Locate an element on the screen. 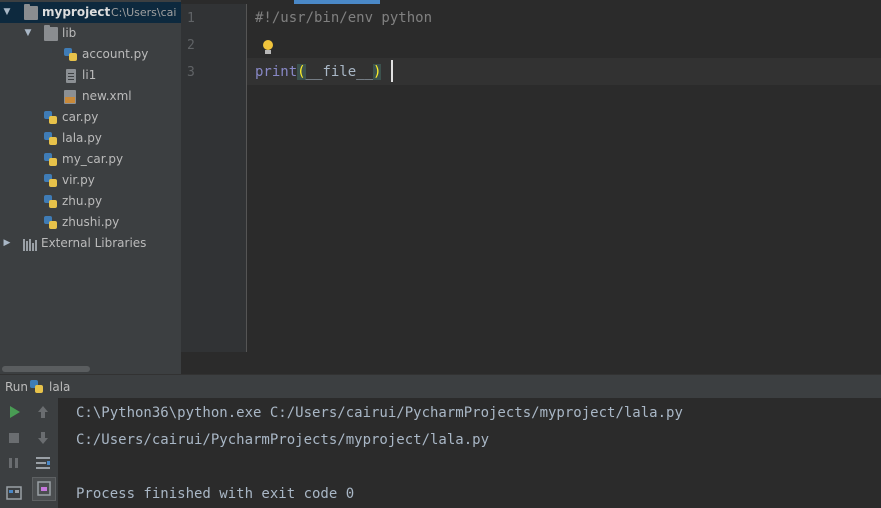  layout-icon is located at coordinates (14, 493).